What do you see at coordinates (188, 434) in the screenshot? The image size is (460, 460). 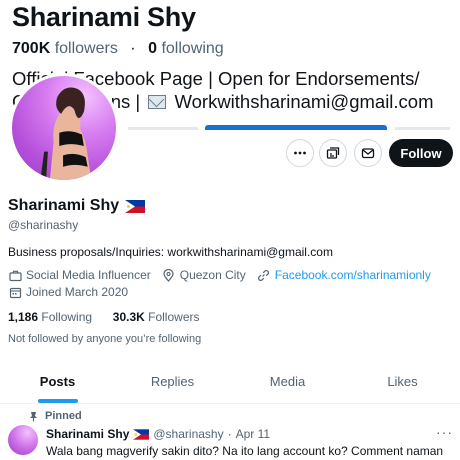 I see `tweet-author-handle: @sharinashy` at bounding box center [188, 434].